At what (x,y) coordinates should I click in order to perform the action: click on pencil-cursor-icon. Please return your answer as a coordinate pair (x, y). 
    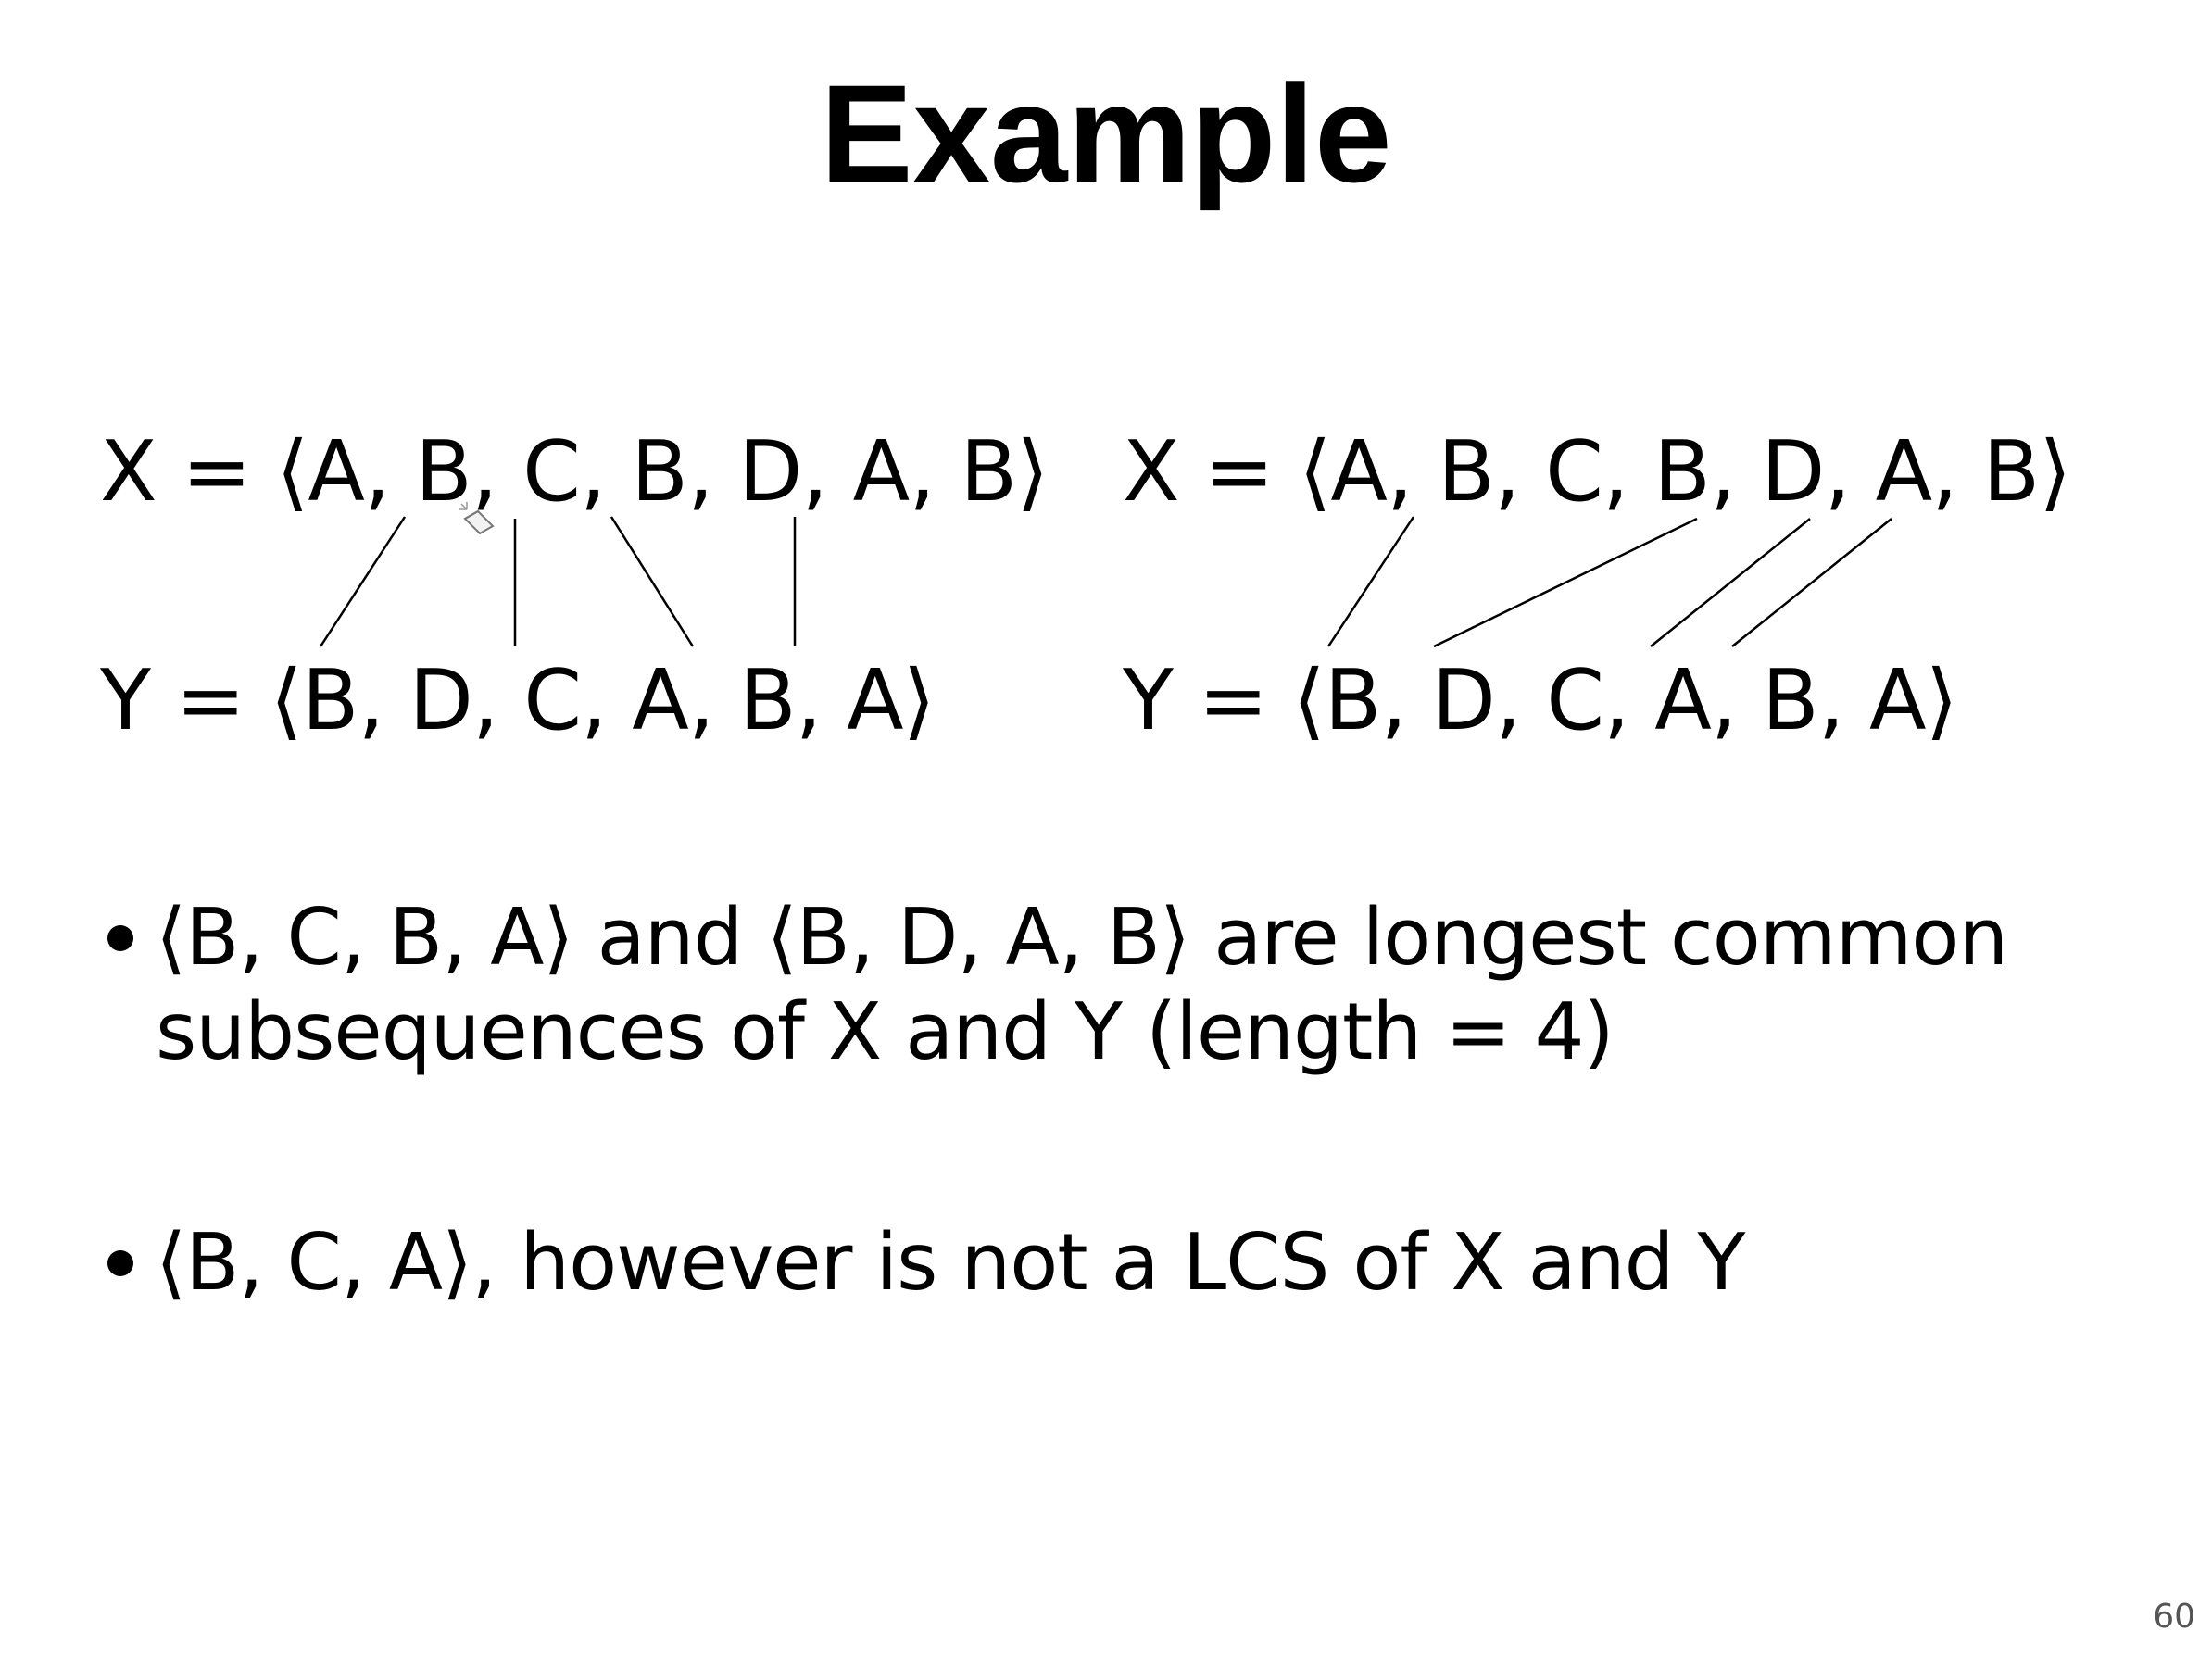
    Looking at the image, I should click on (477, 518).